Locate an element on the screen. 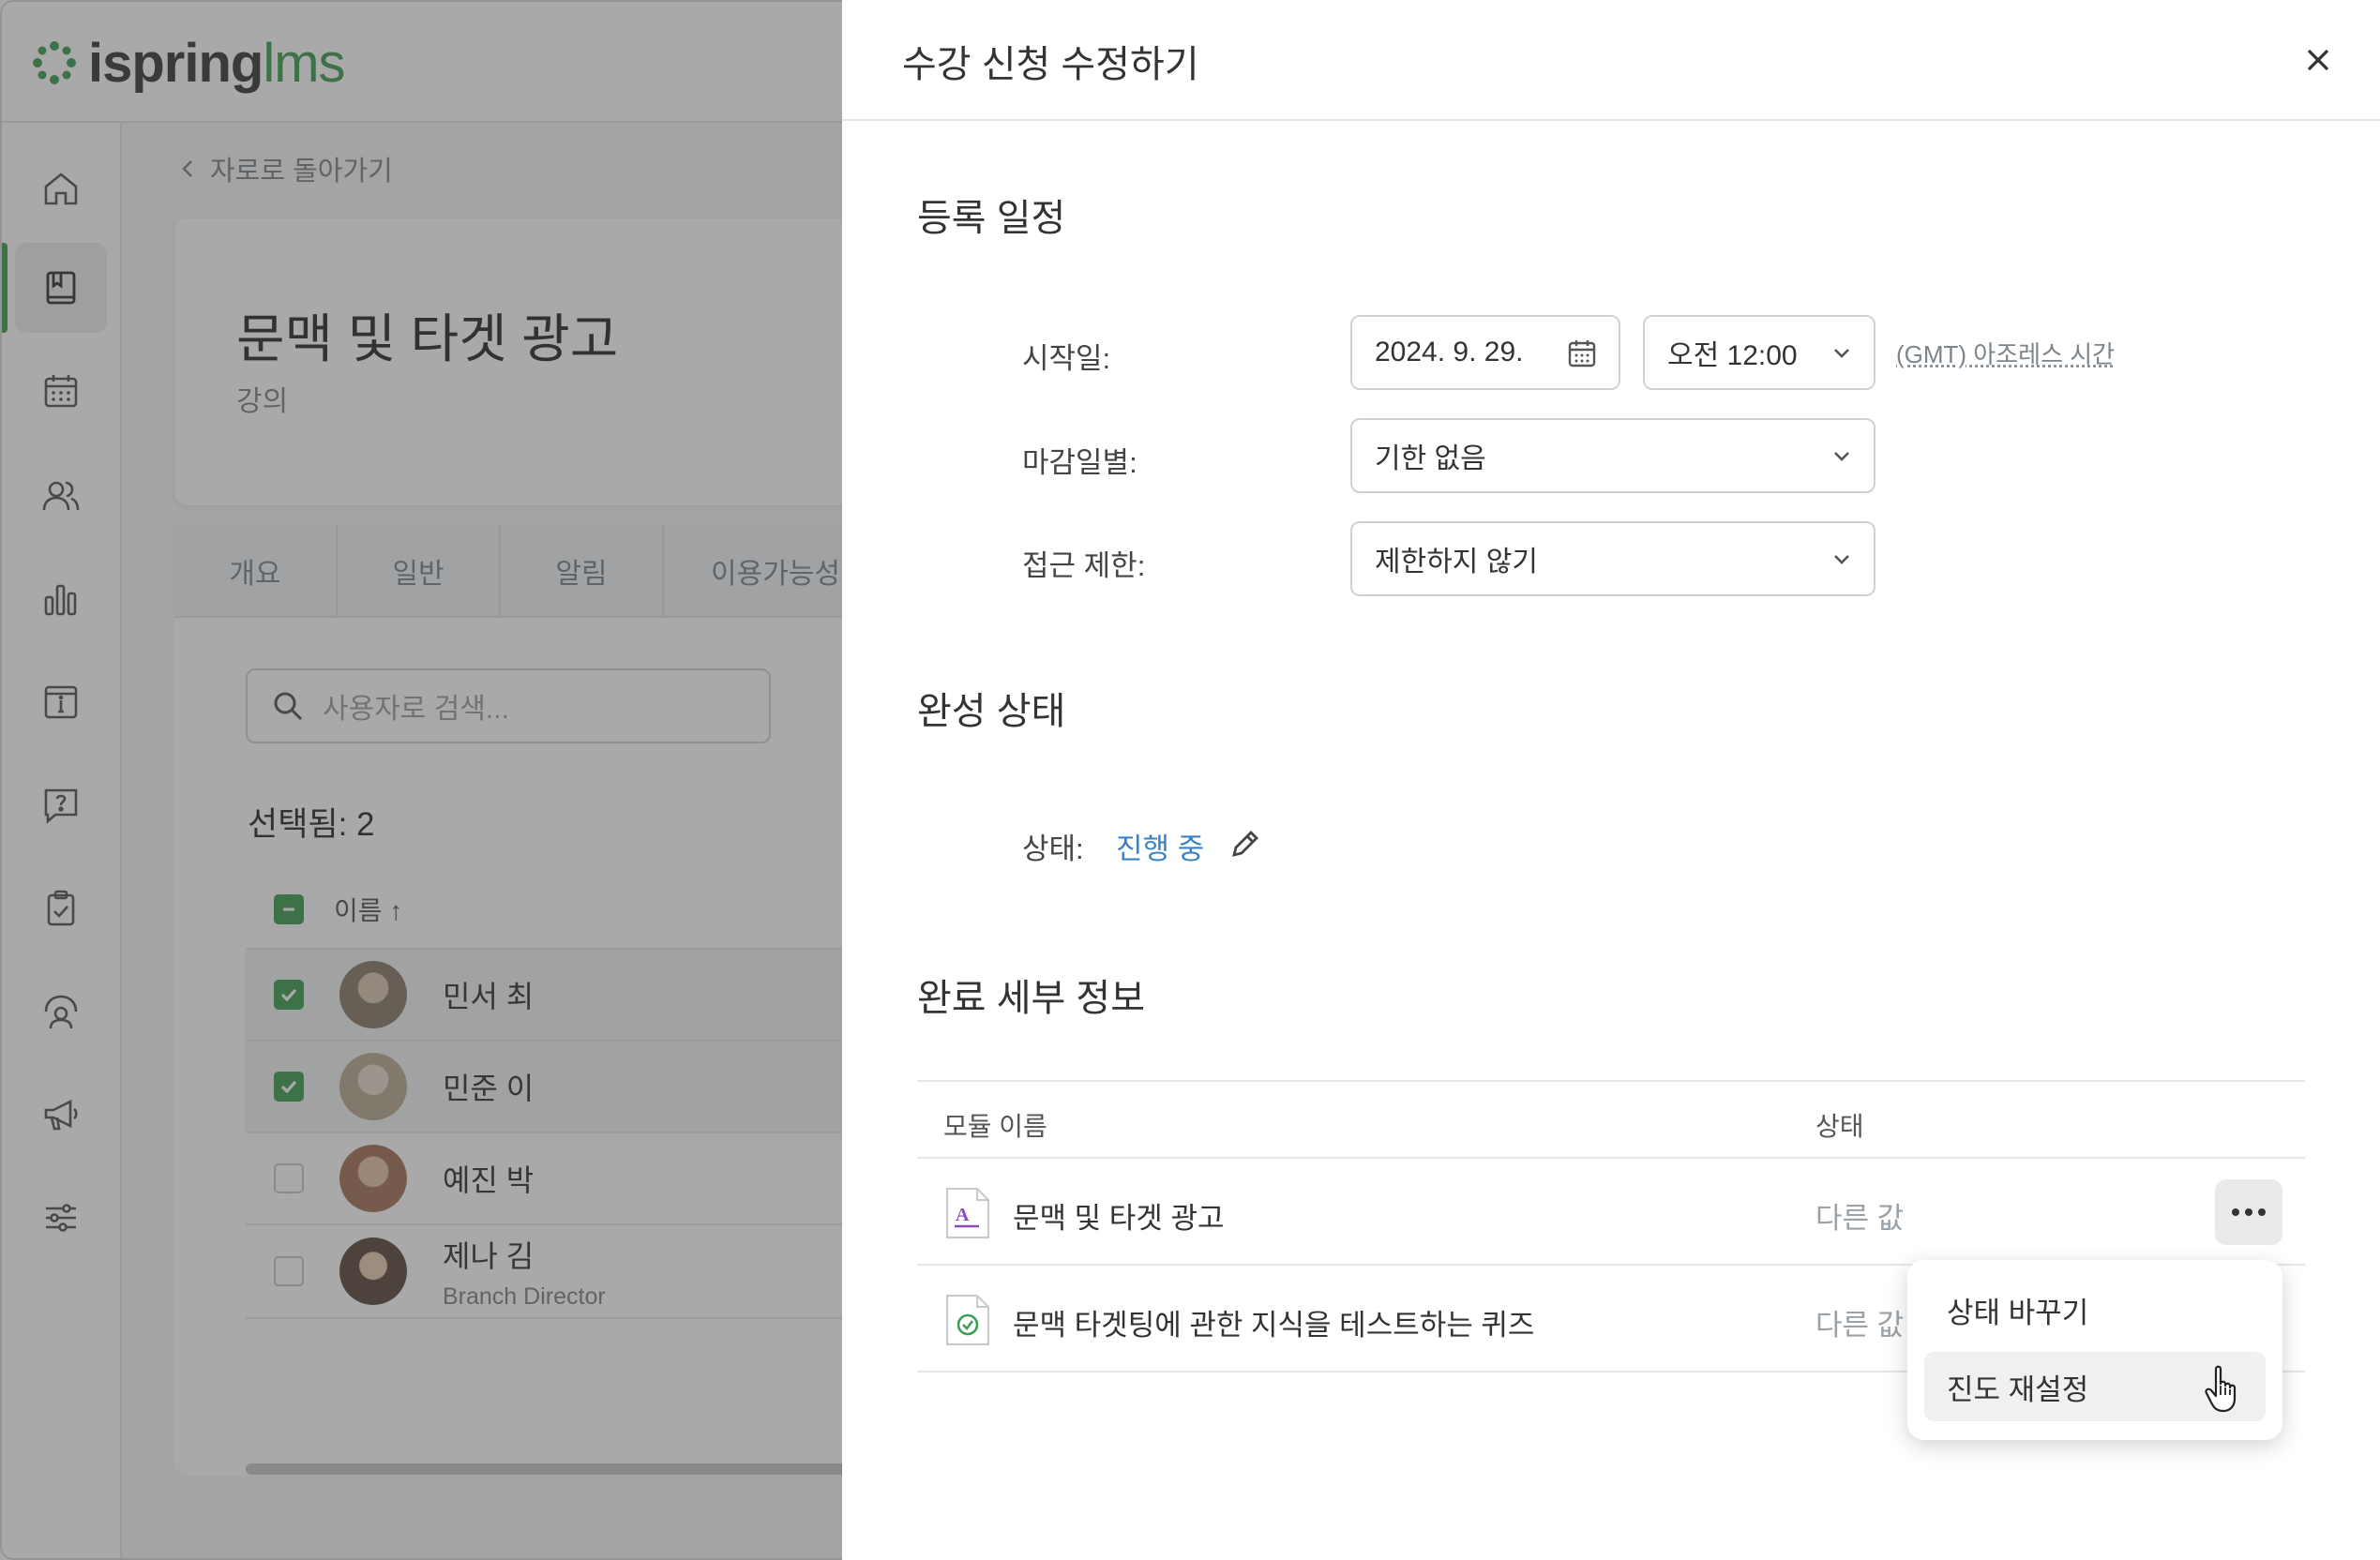 This screenshot has width=2380, height=1560. drawer-title: 수강 신청 수정하기 is located at coordinates (1050, 64).